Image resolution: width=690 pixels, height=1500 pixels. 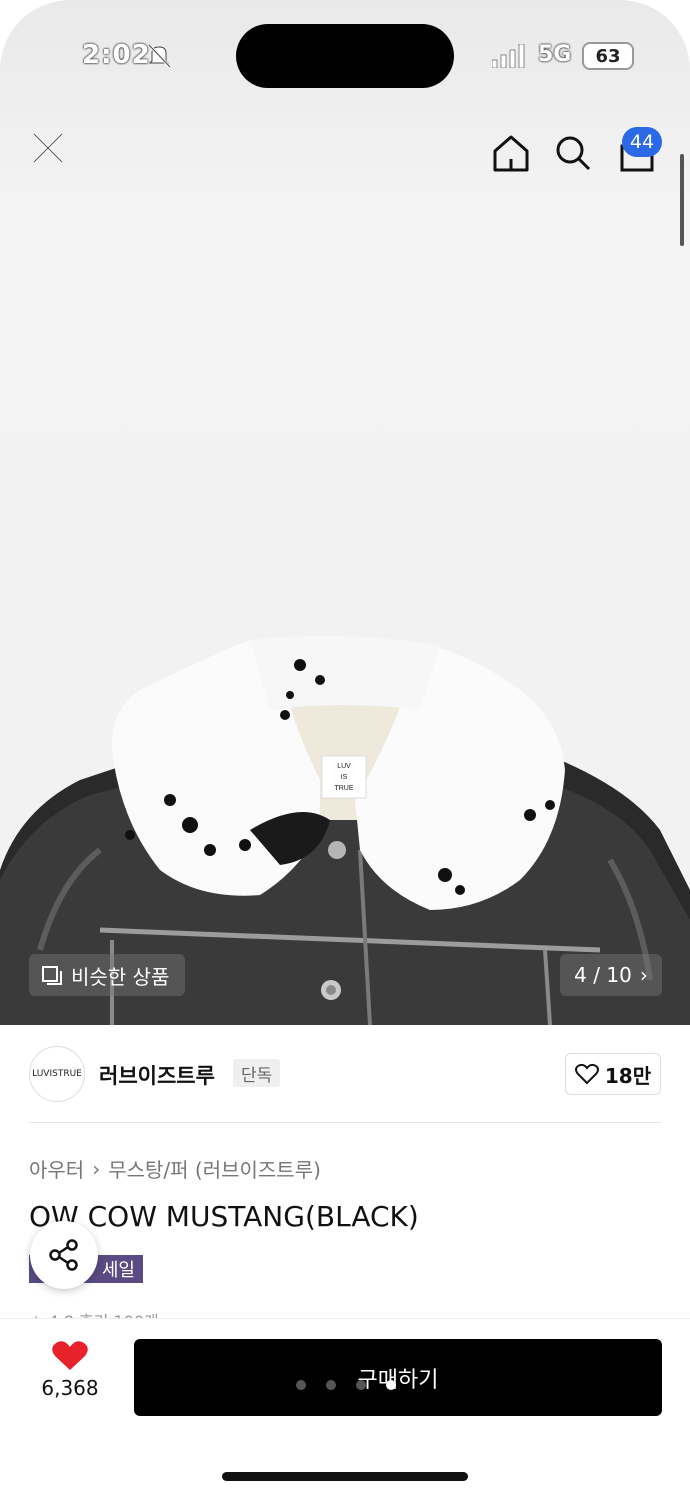 I want to click on image-pager-label: 4 / 10, so click(x=603, y=975).